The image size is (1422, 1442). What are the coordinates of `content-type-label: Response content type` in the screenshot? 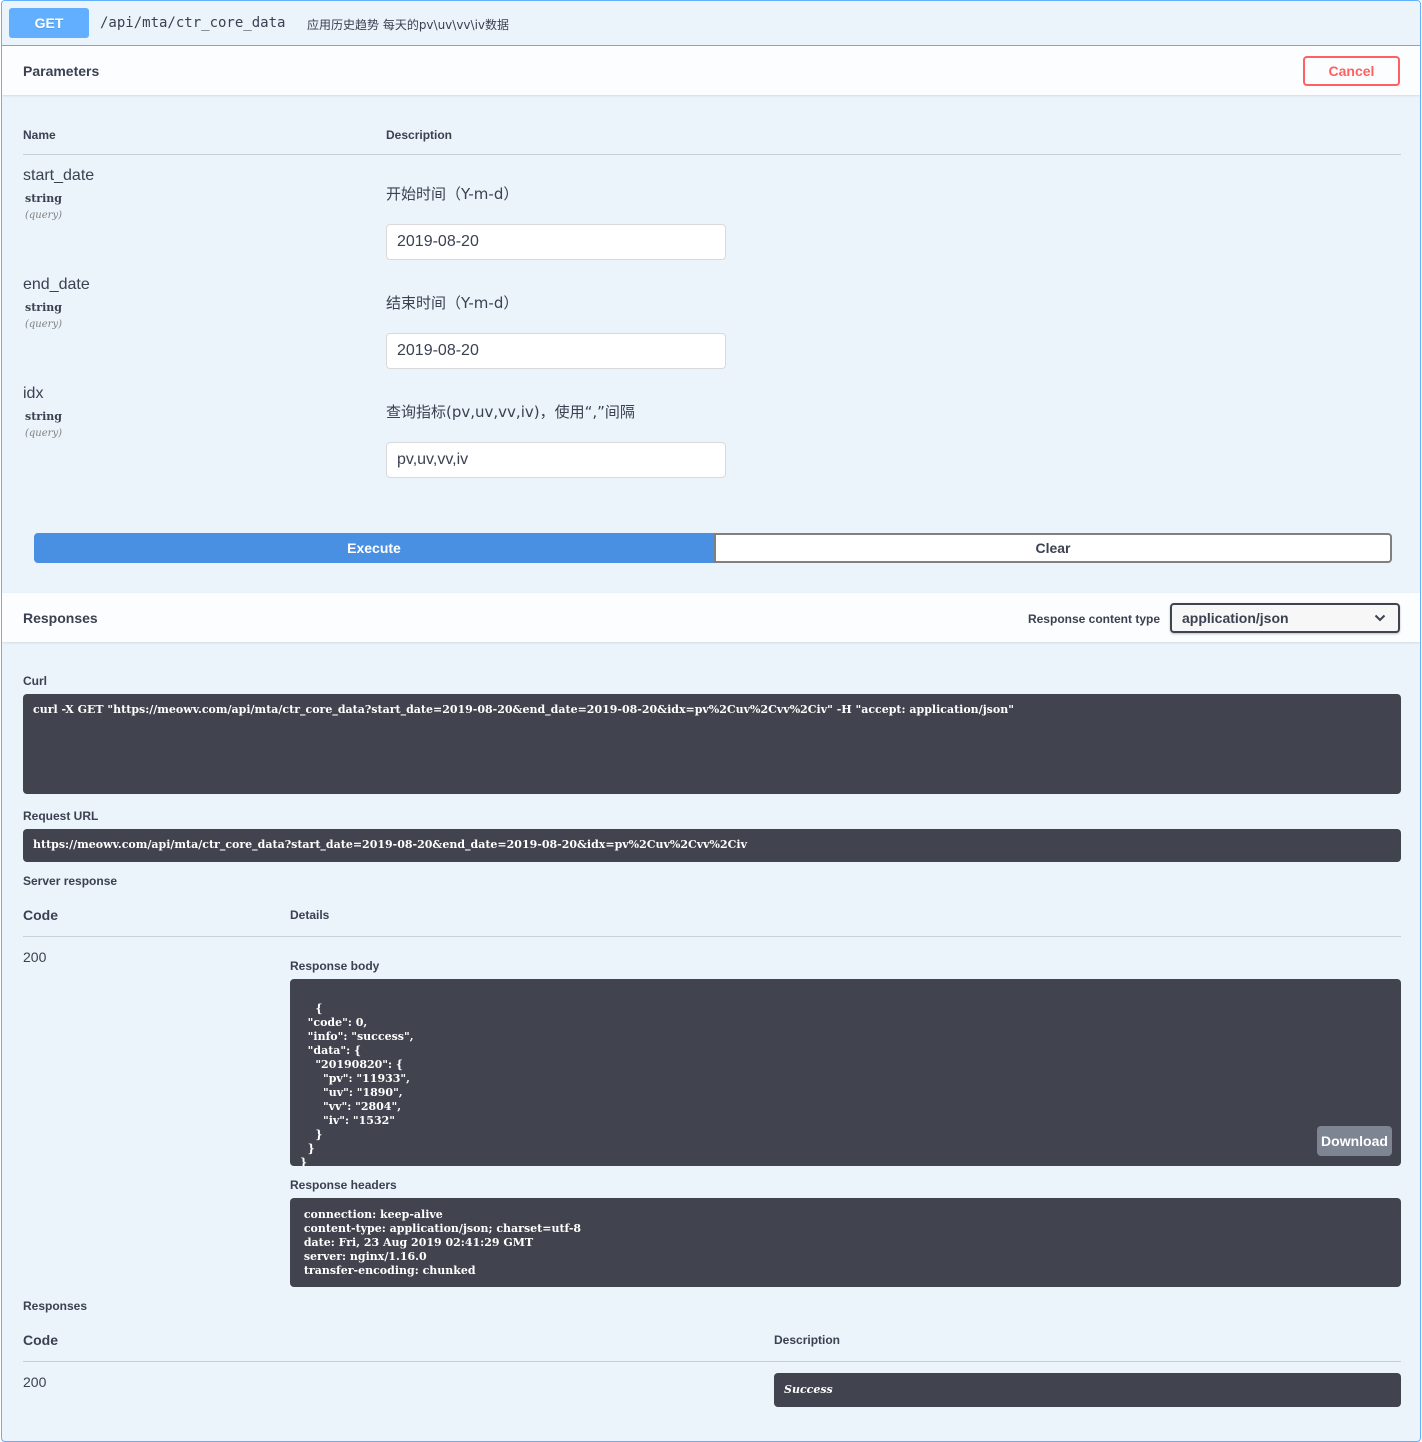 It's located at (1093, 619).